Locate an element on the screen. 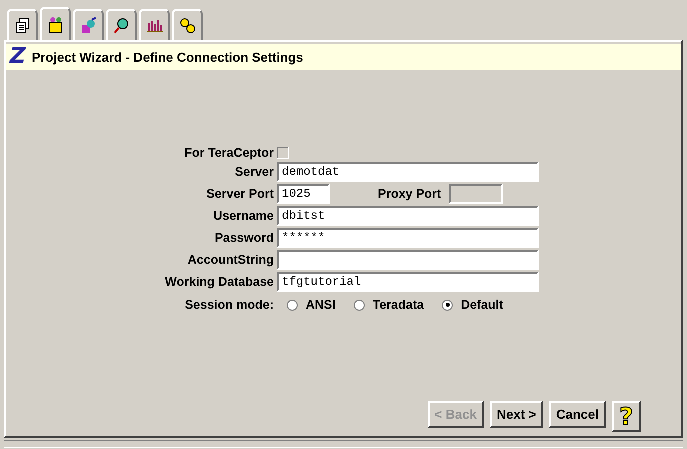  gears-icon is located at coordinates (187, 25).